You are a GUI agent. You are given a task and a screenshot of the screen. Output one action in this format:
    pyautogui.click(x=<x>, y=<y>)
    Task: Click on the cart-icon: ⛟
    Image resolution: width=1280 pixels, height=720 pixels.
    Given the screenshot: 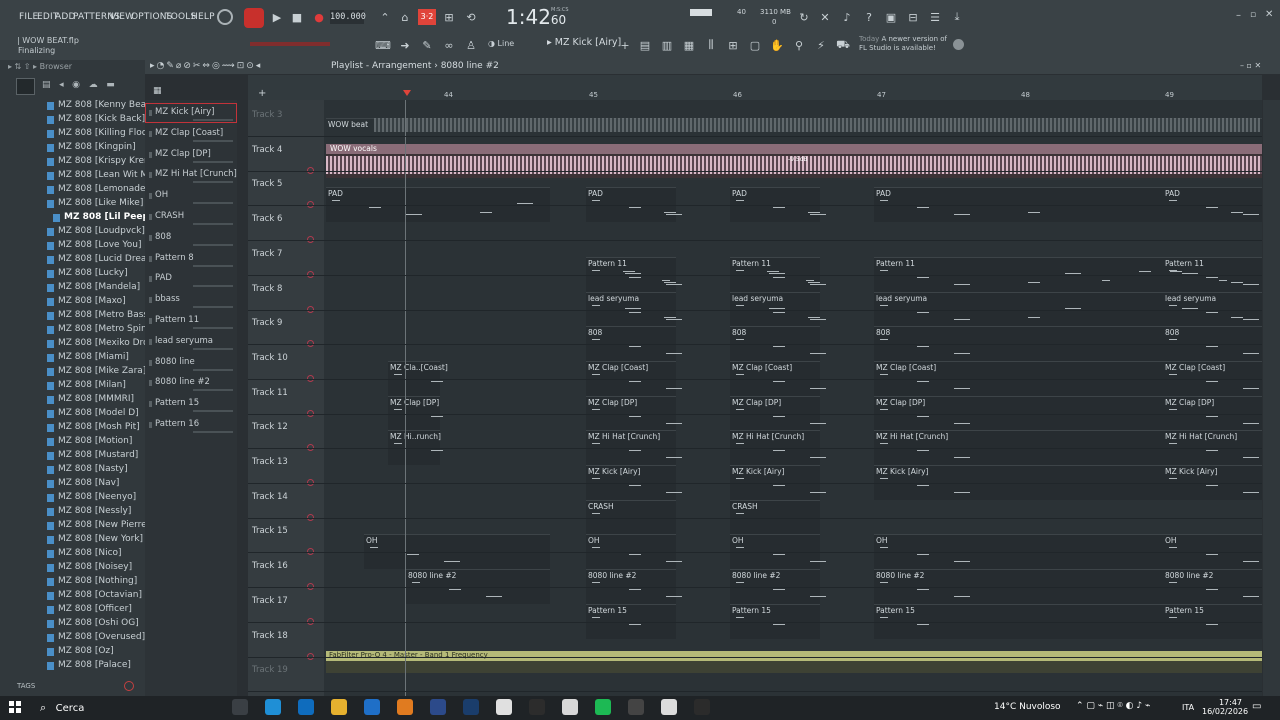 What is the action you would take?
    pyautogui.click(x=843, y=45)
    